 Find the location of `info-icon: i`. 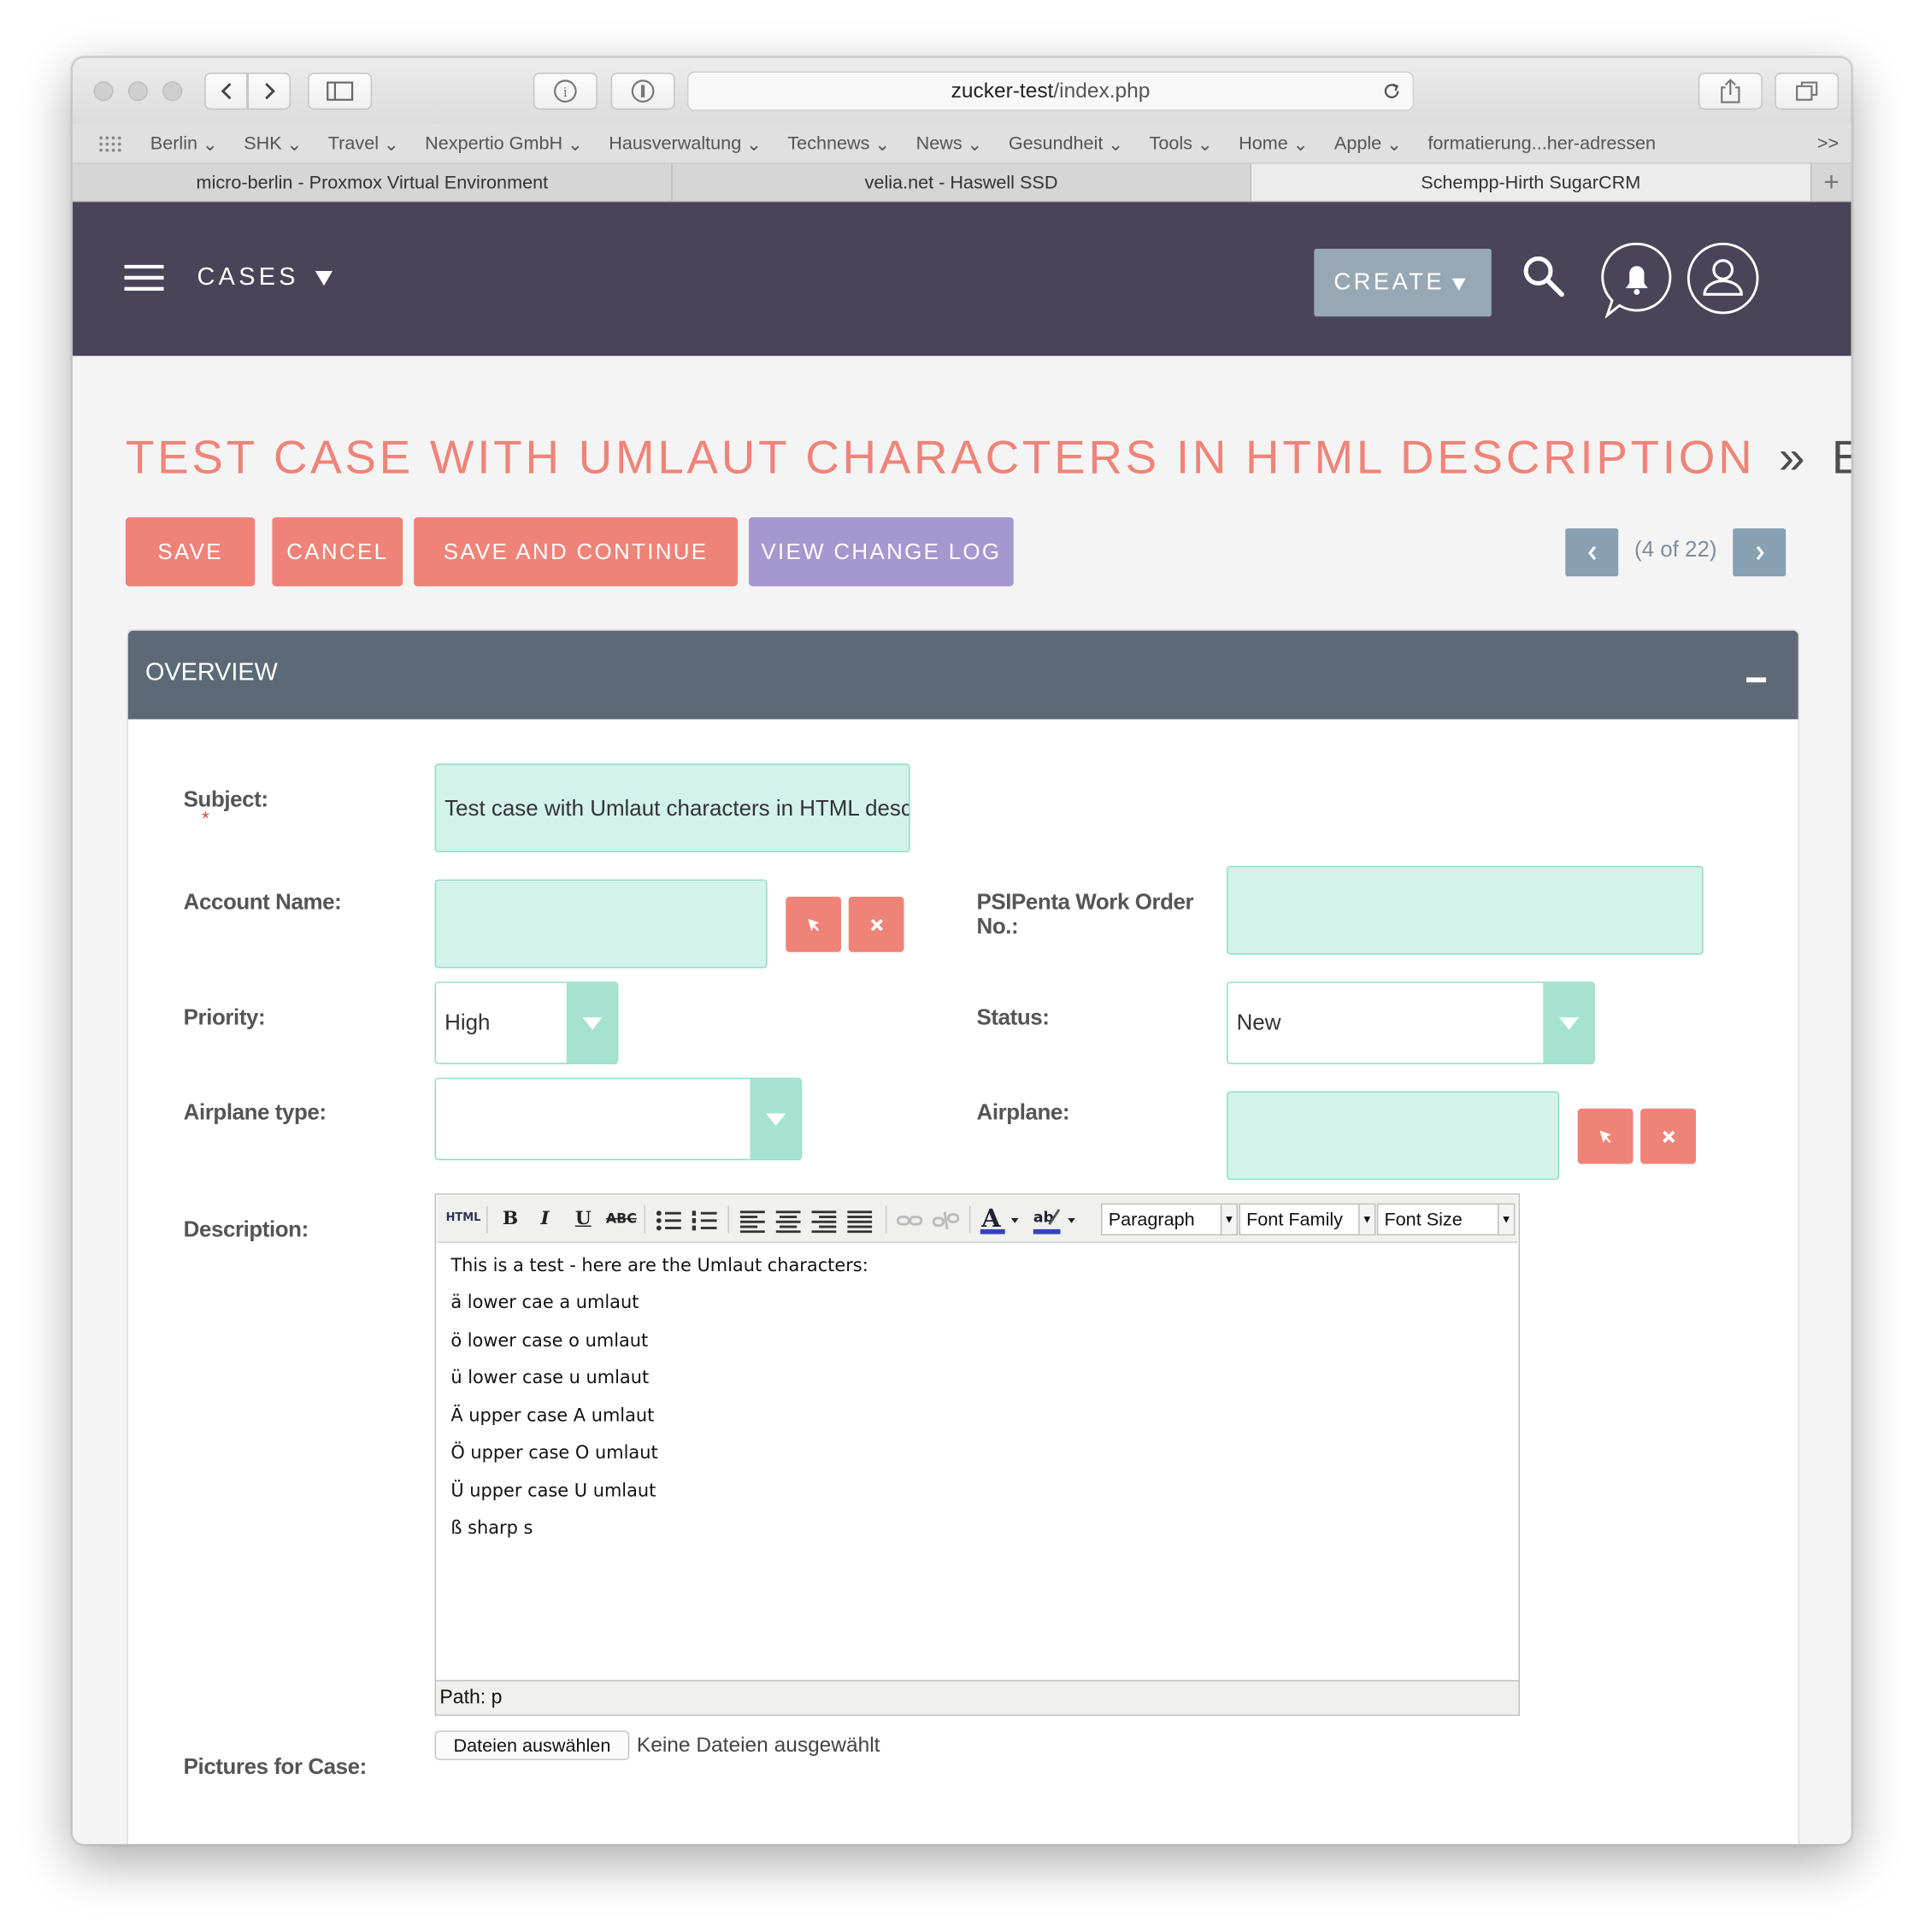

info-icon: i is located at coordinates (565, 91).